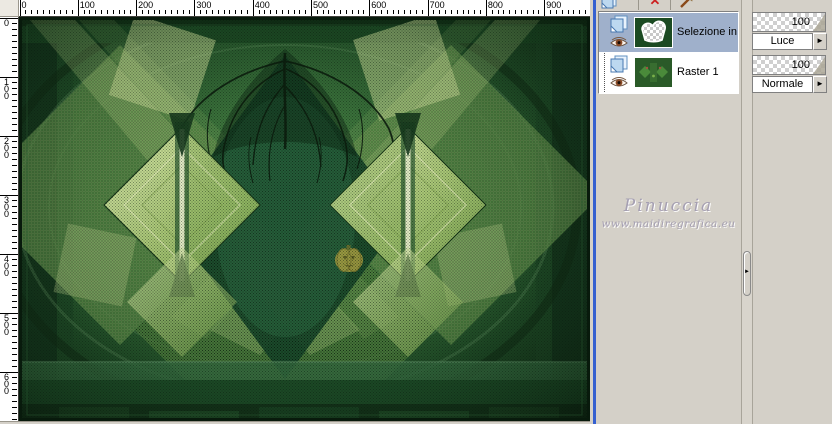 The width and height of the screenshot is (832, 424). Describe the element at coordinates (707, 32) in the screenshot. I see `layer-name: Selezione innalzat` at that location.